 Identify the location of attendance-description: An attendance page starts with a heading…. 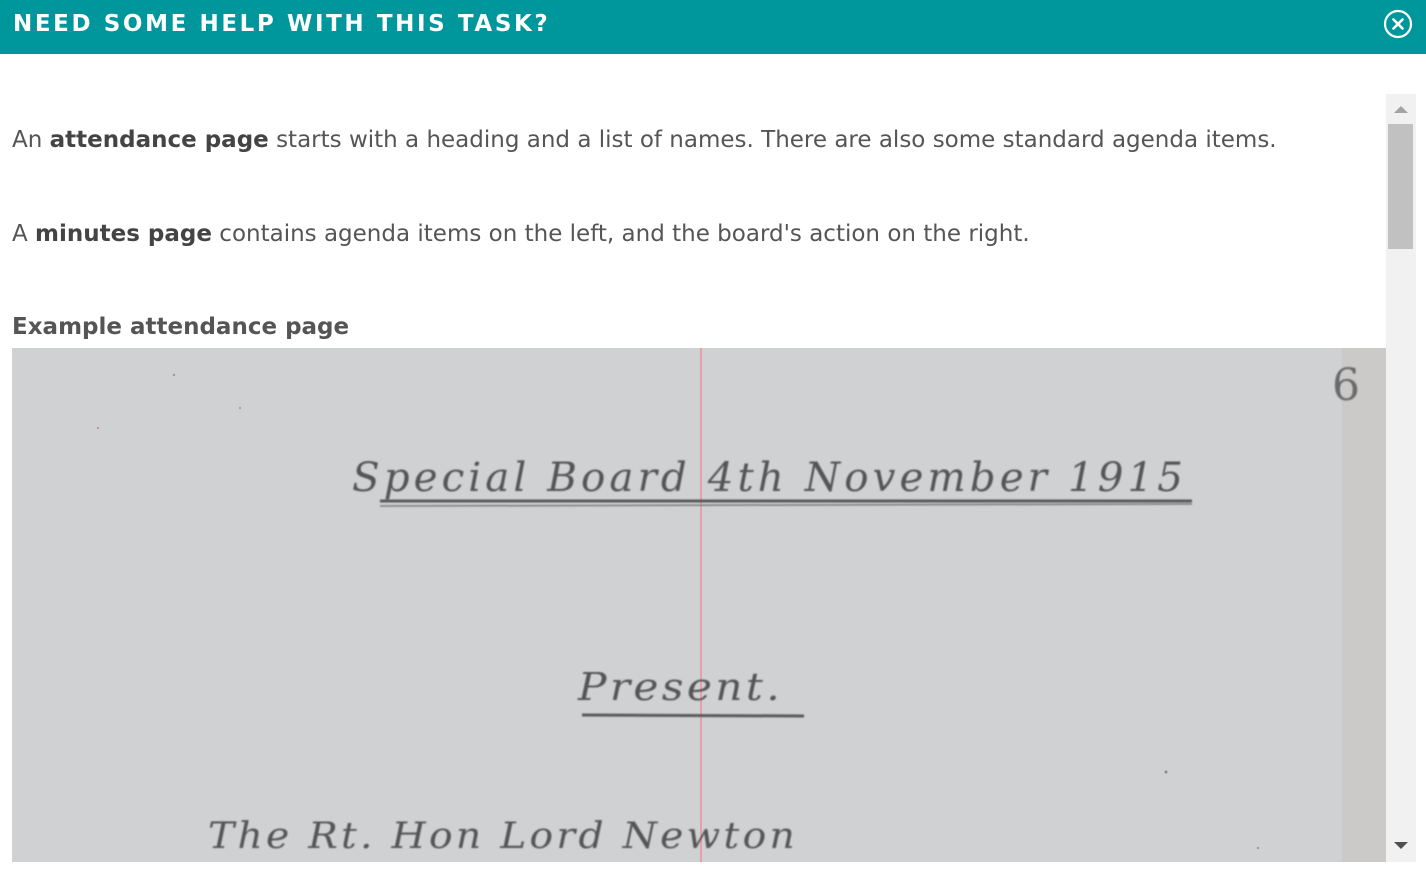
(644, 140).